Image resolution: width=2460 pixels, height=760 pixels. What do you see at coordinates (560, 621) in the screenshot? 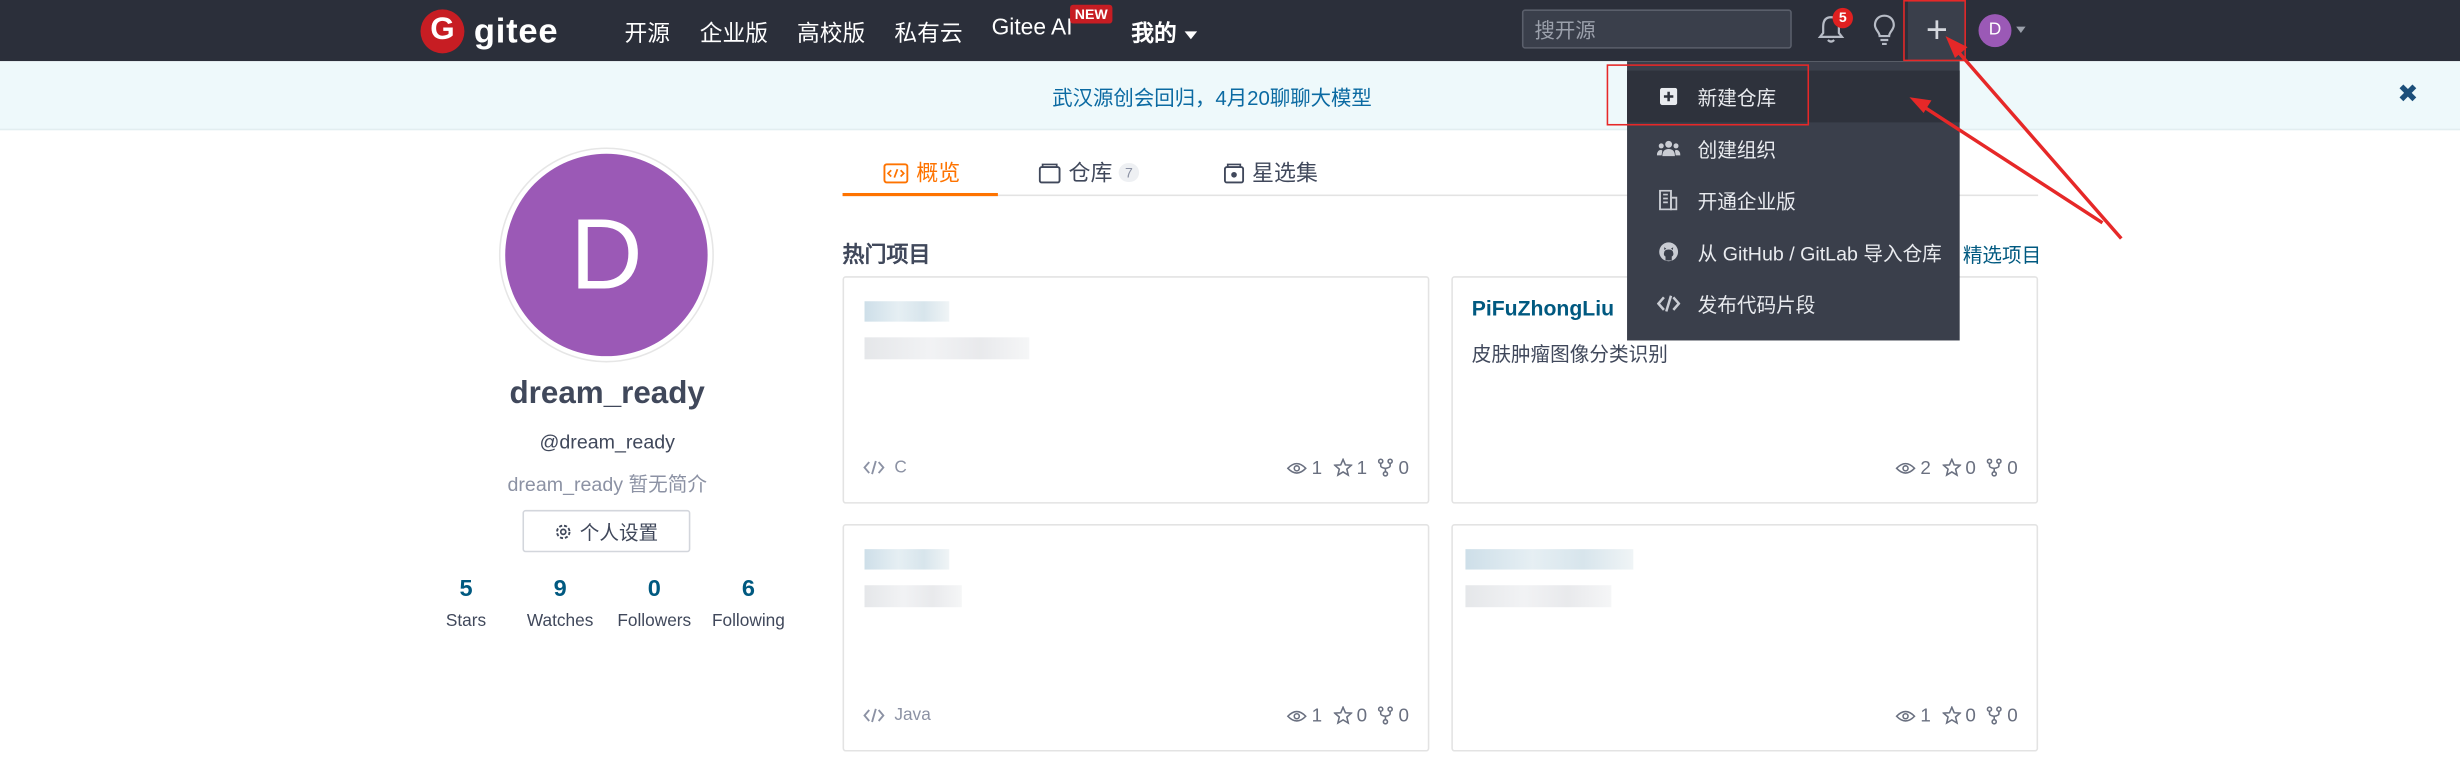
I see `stat-label: Watches` at bounding box center [560, 621].